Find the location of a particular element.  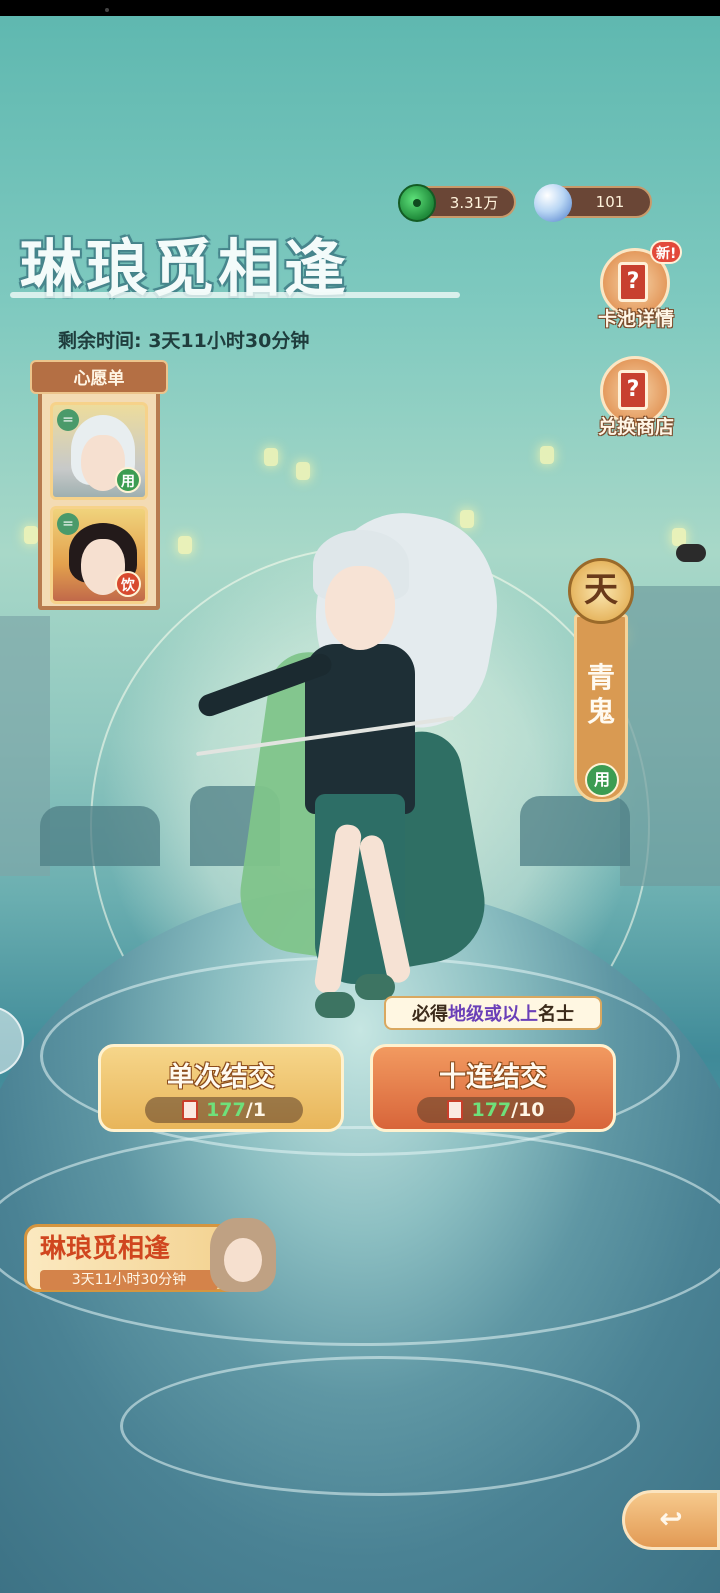

character-name: 青鬼 is located at coordinates (600, 694).